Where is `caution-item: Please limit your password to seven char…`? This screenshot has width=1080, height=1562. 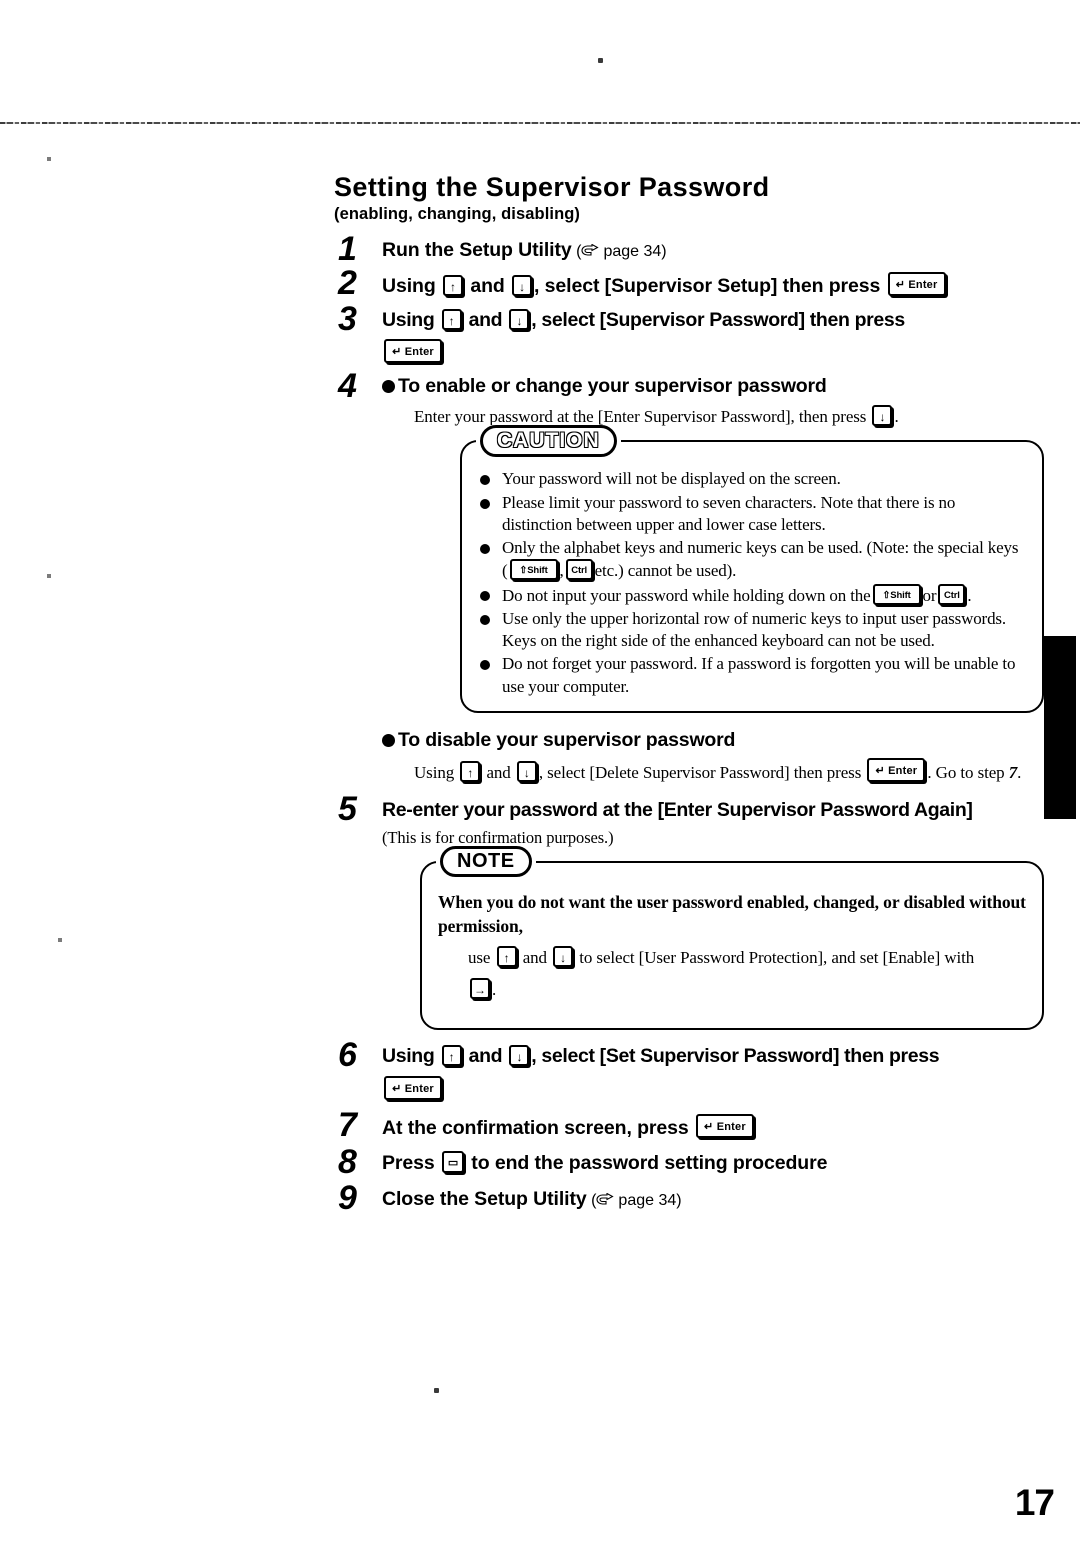 caution-item: Please limit your password to seven char… is located at coordinates (752, 514).